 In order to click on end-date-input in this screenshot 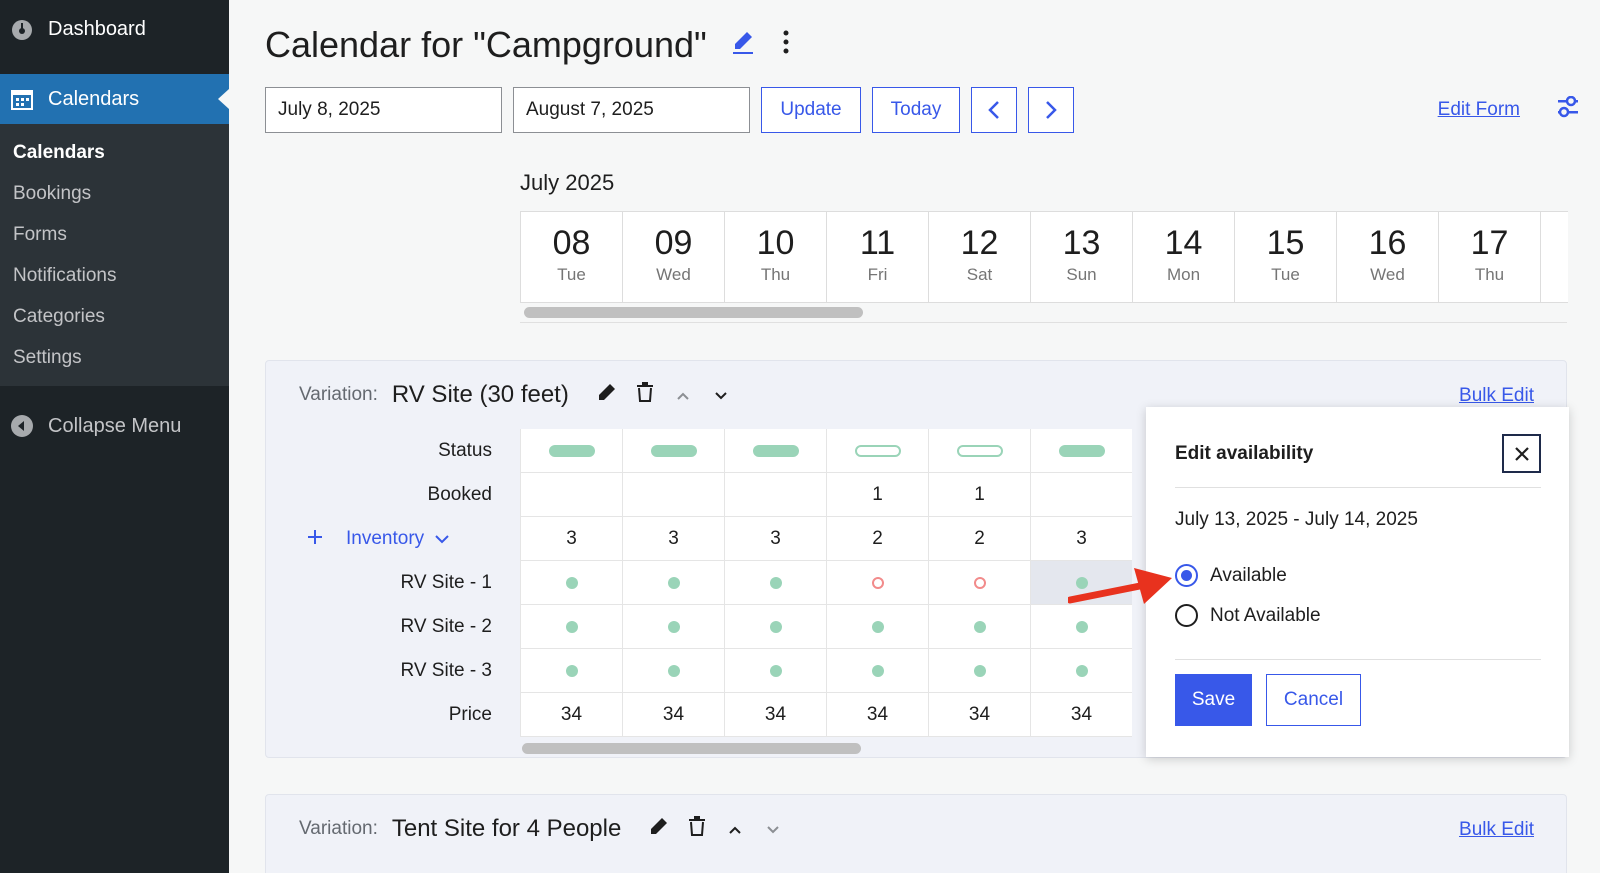, I will do `click(631, 110)`.